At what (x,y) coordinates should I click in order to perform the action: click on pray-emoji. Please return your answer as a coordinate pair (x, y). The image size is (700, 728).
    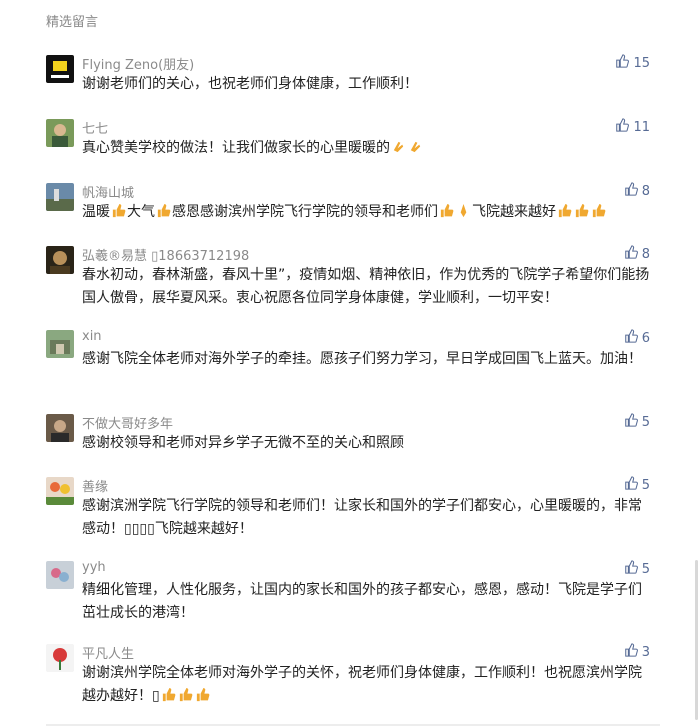
    Looking at the image, I should click on (463, 210).